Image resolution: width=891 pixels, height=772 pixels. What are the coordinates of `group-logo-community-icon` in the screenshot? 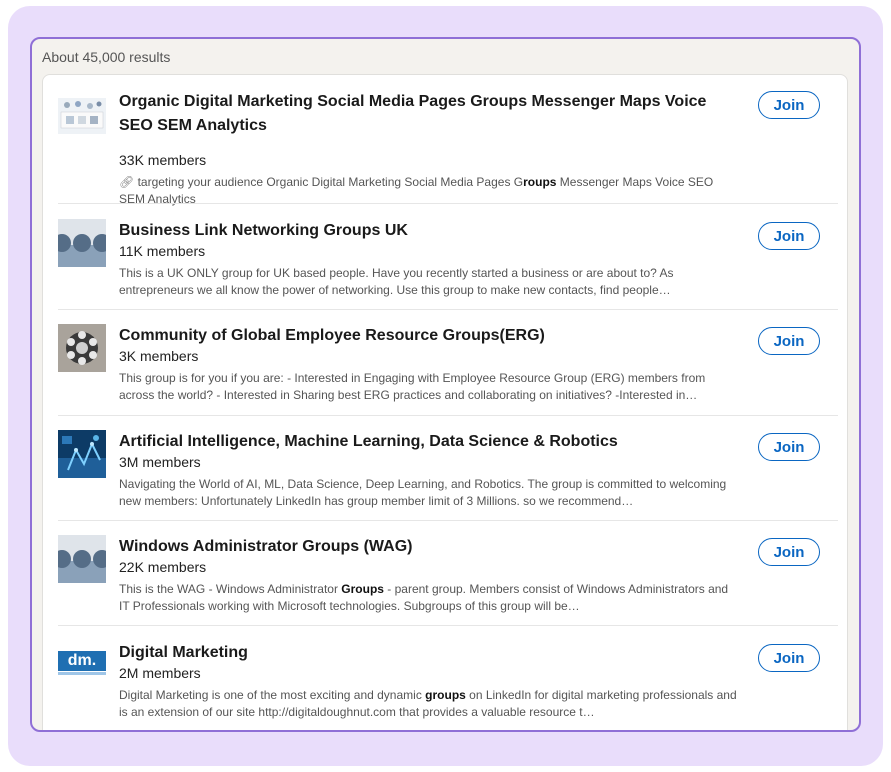 It's located at (82, 348).